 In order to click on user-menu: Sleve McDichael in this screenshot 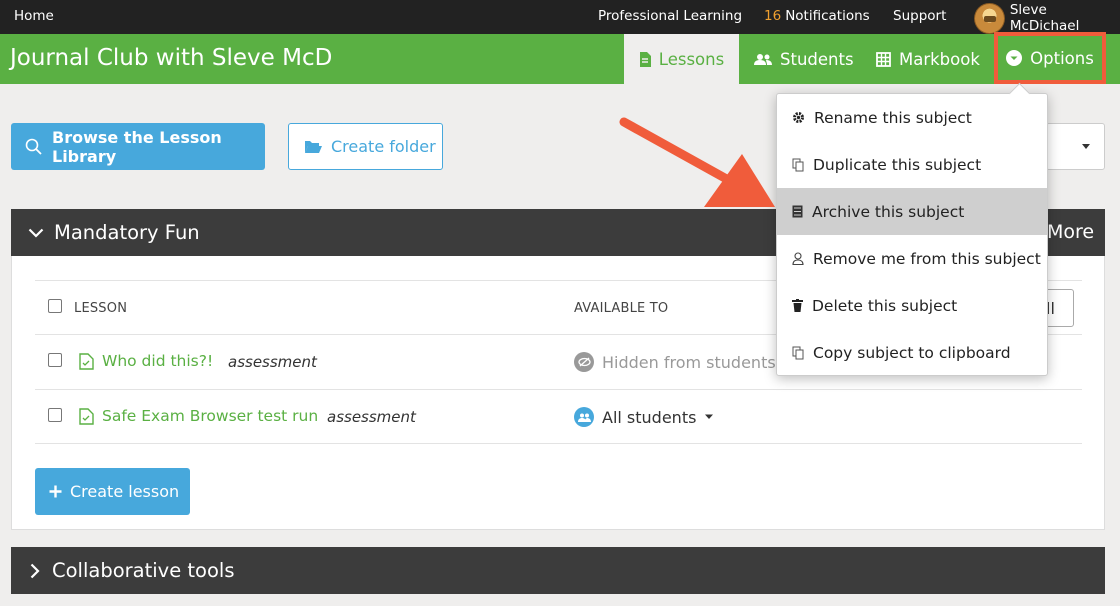, I will do `click(1047, 18)`.